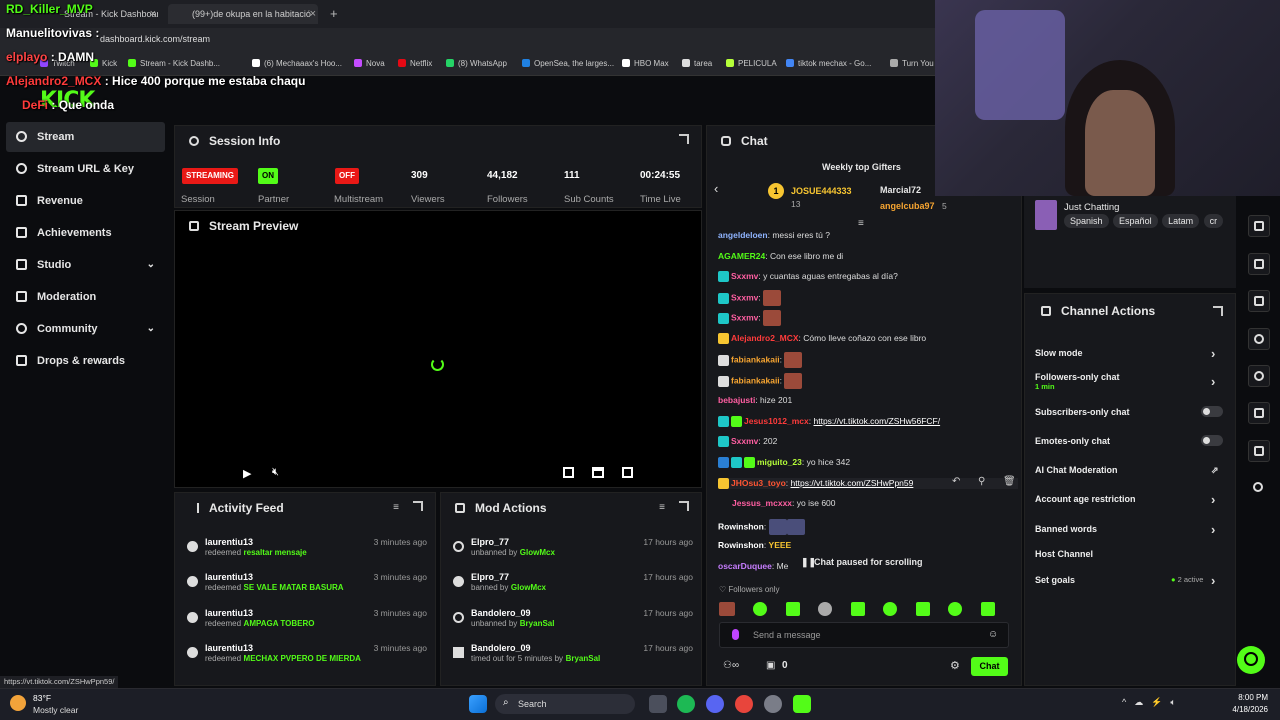  What do you see at coordinates (103, 63) in the screenshot?
I see `bookmark: Kick` at bounding box center [103, 63].